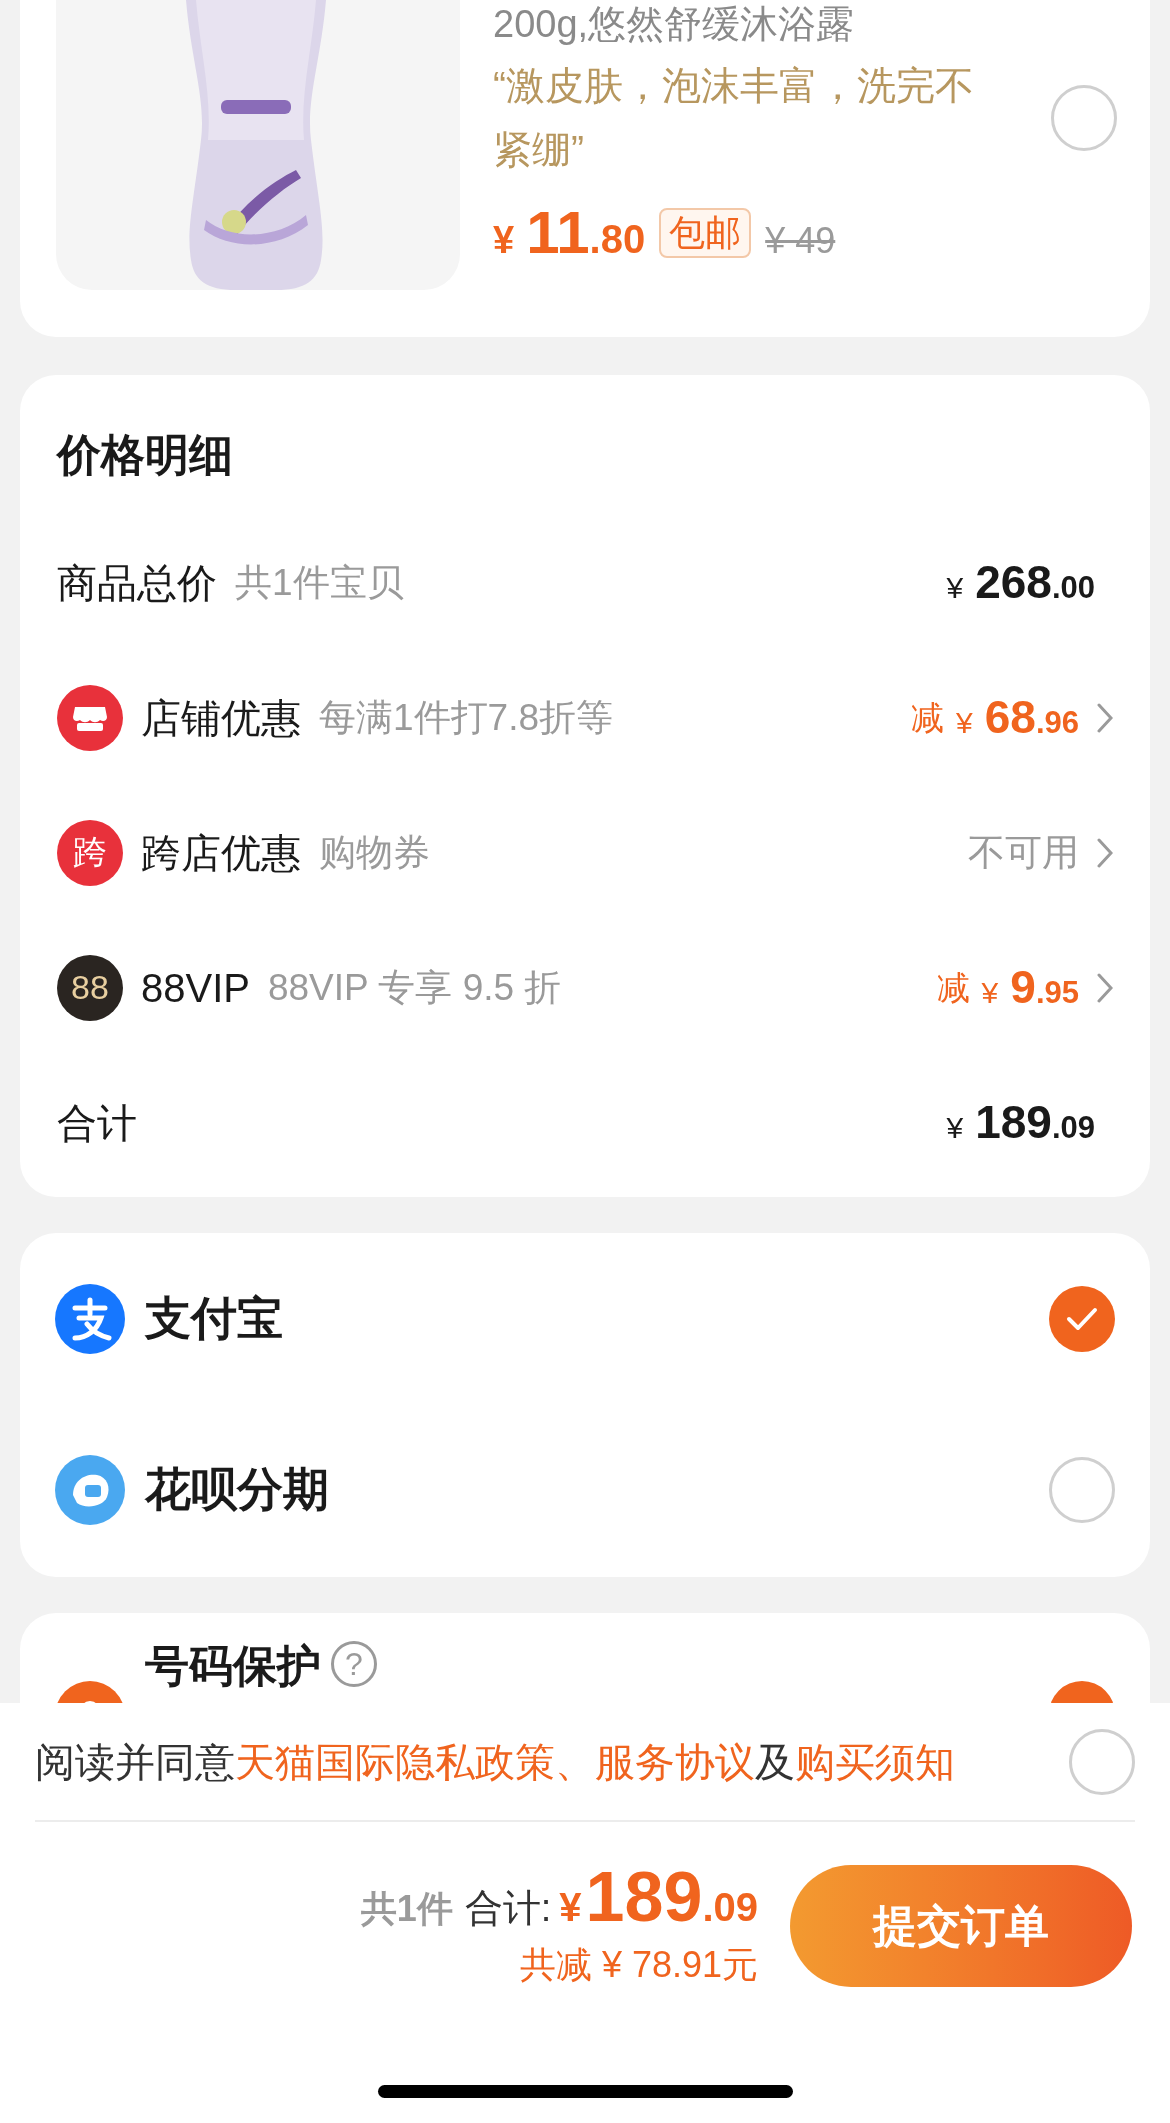 Image resolution: width=1170 pixels, height=2123 pixels. Describe the element at coordinates (1020, 1122) in the screenshot. I see `amount: ¥ 189.09` at that location.